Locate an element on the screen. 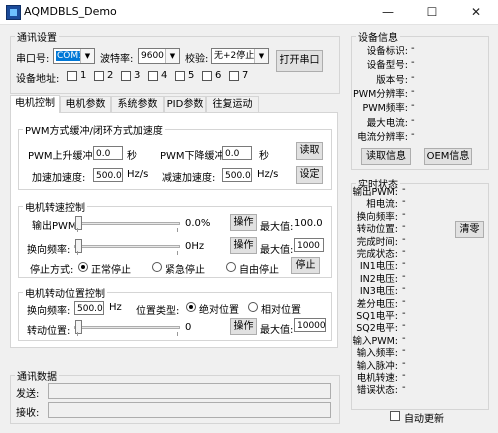 The width and height of the screenshot is (498, 433). read-info-button: 读取信息 is located at coordinates (386, 156).